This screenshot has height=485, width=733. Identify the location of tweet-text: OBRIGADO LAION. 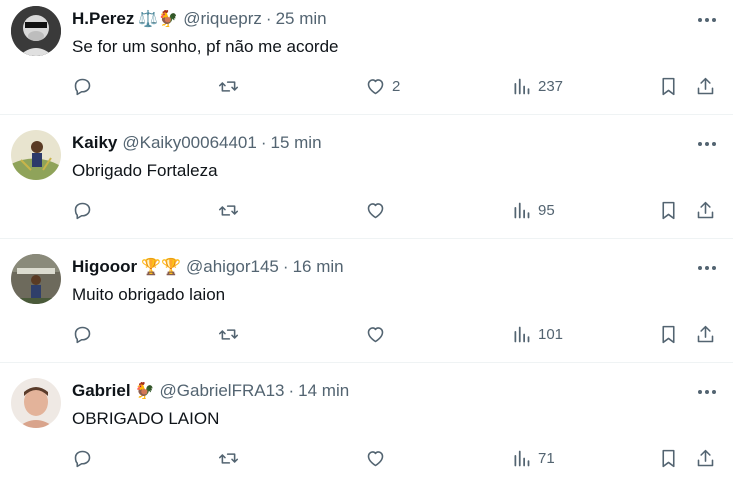
(146, 418).